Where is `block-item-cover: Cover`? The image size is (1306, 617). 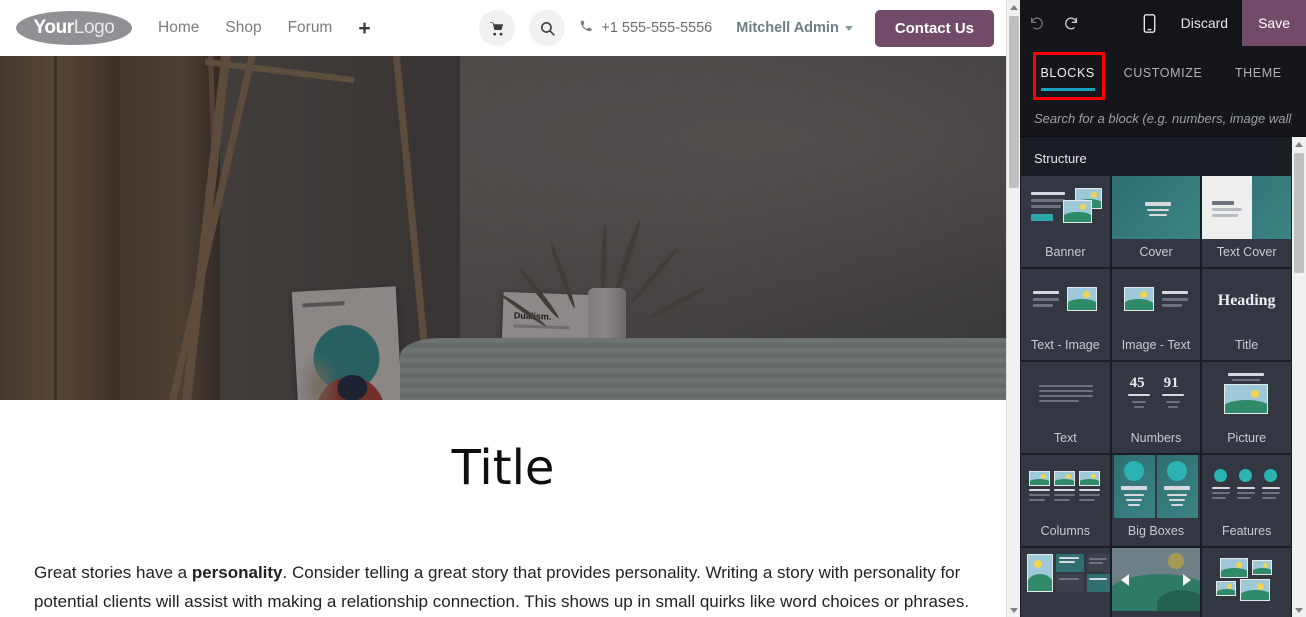 block-item-cover: Cover is located at coordinates (1156, 221).